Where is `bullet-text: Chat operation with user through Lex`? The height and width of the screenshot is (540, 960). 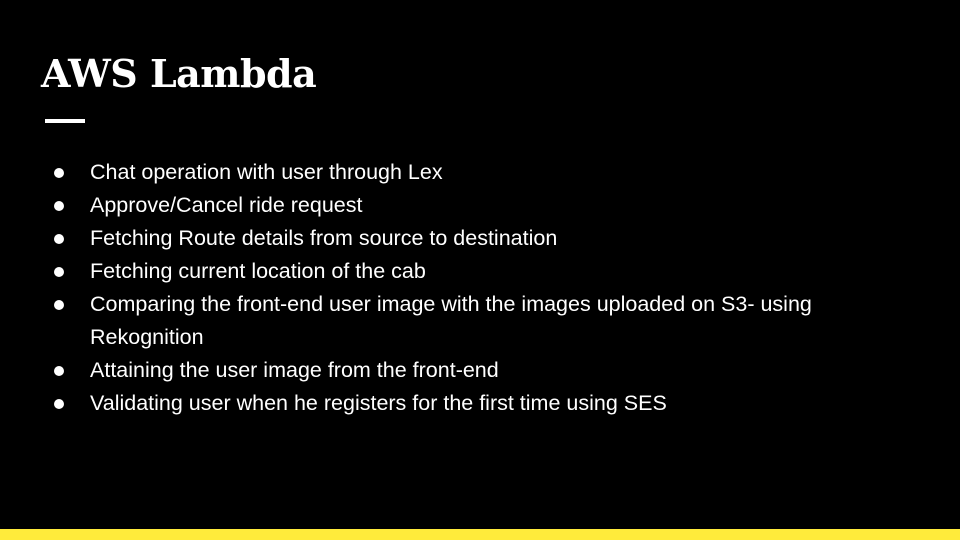 bullet-text: Chat operation with user through Lex is located at coordinates (266, 172).